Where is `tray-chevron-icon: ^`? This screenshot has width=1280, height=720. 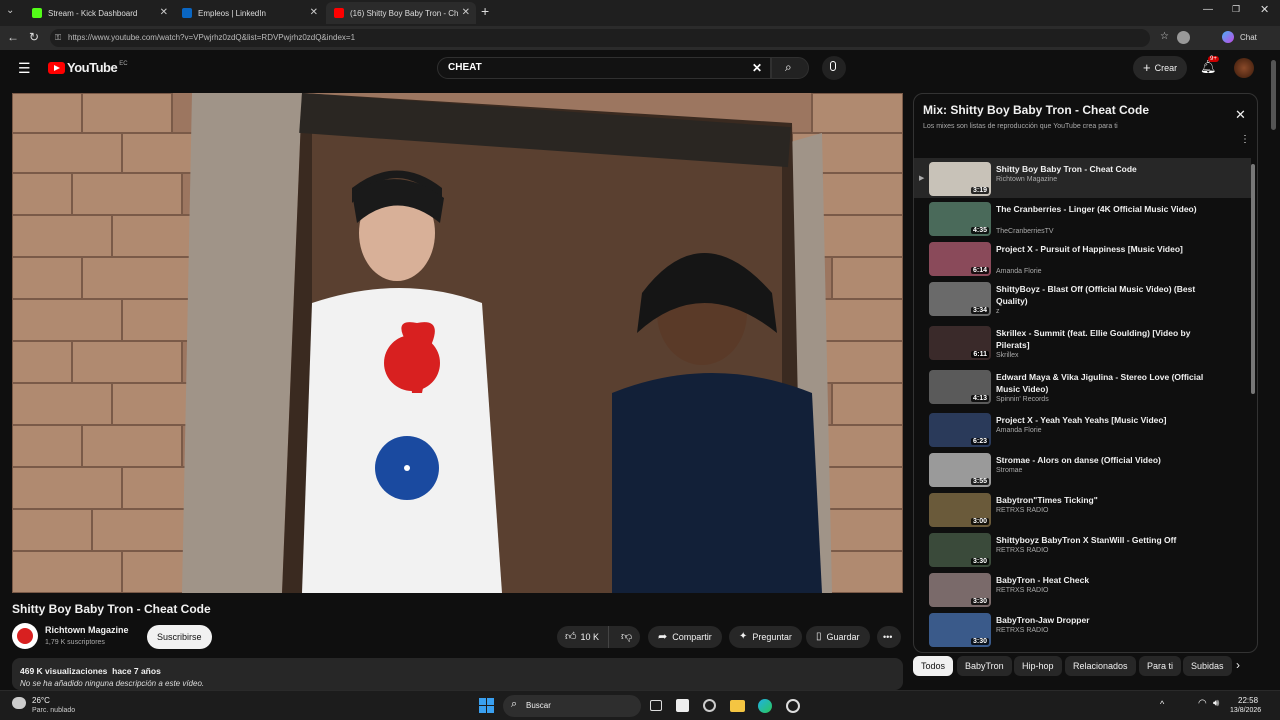
tray-chevron-icon: ^ is located at coordinates (1162, 704).